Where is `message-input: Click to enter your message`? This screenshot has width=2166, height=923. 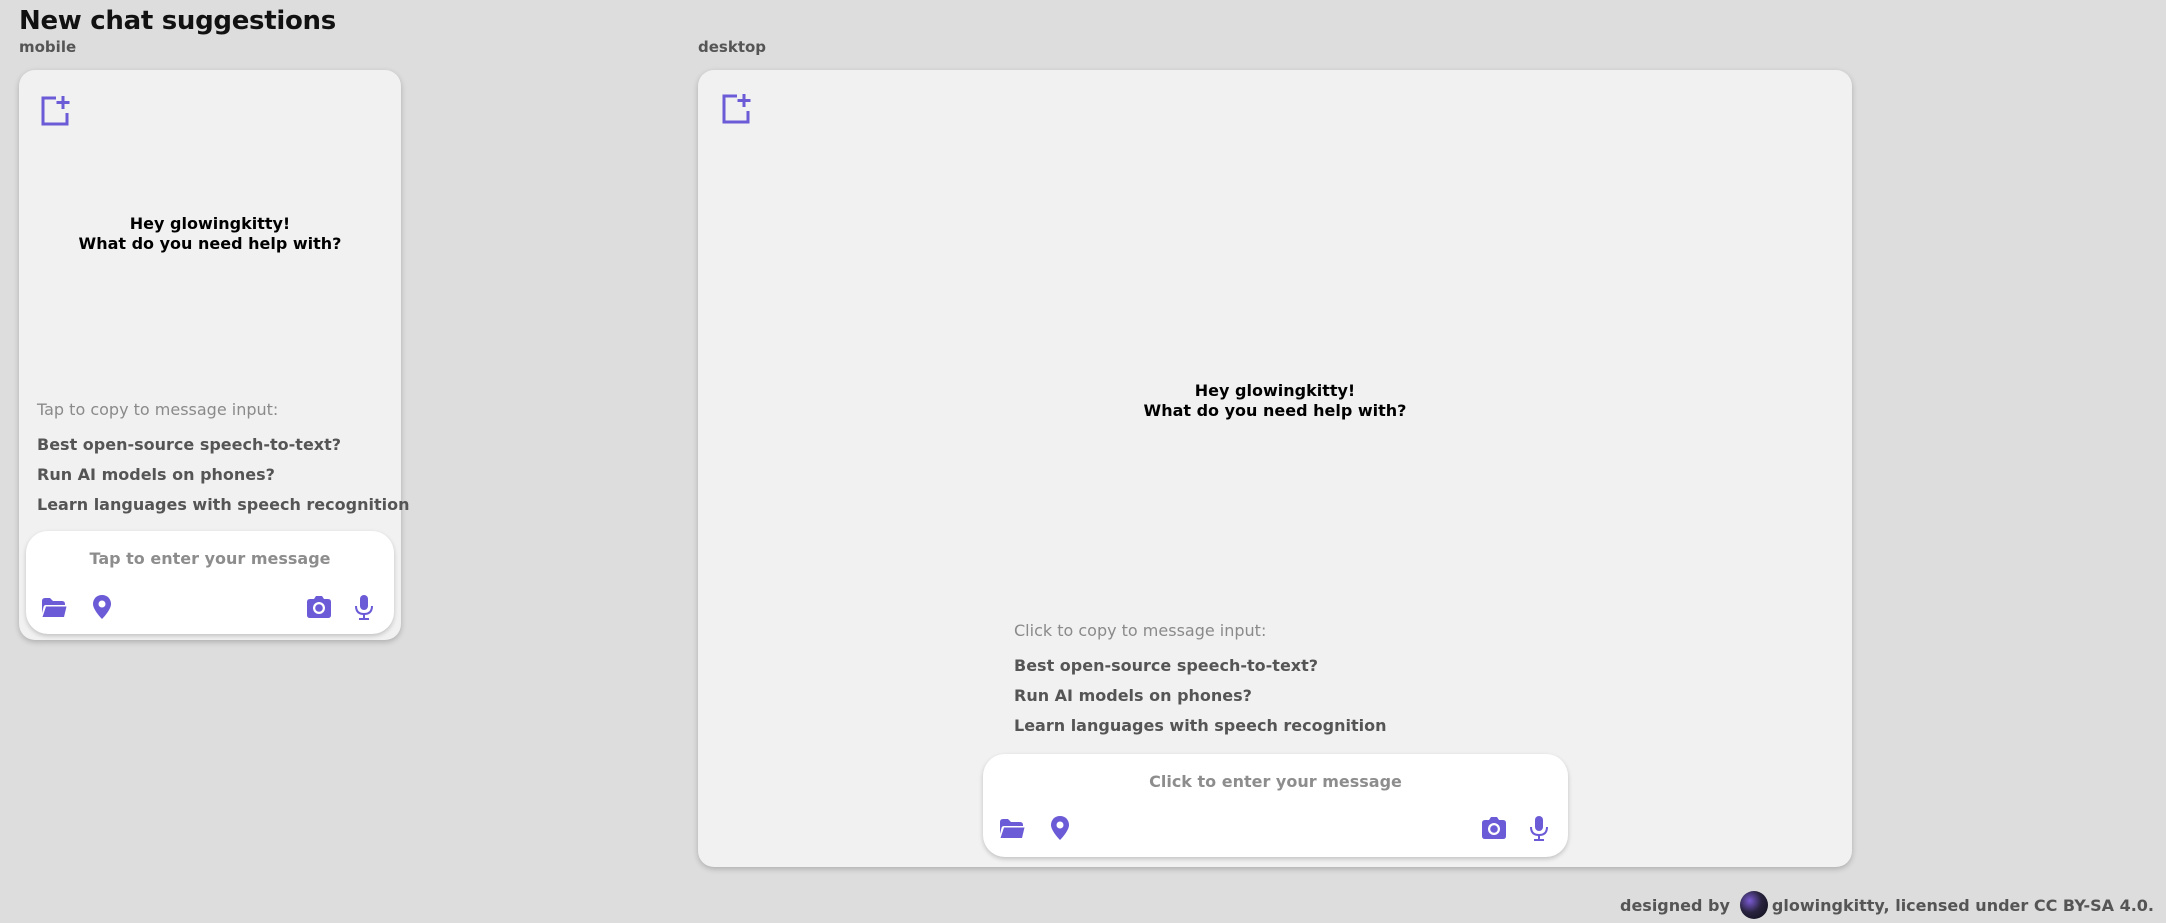 message-input: Click to enter your message is located at coordinates (1275, 781).